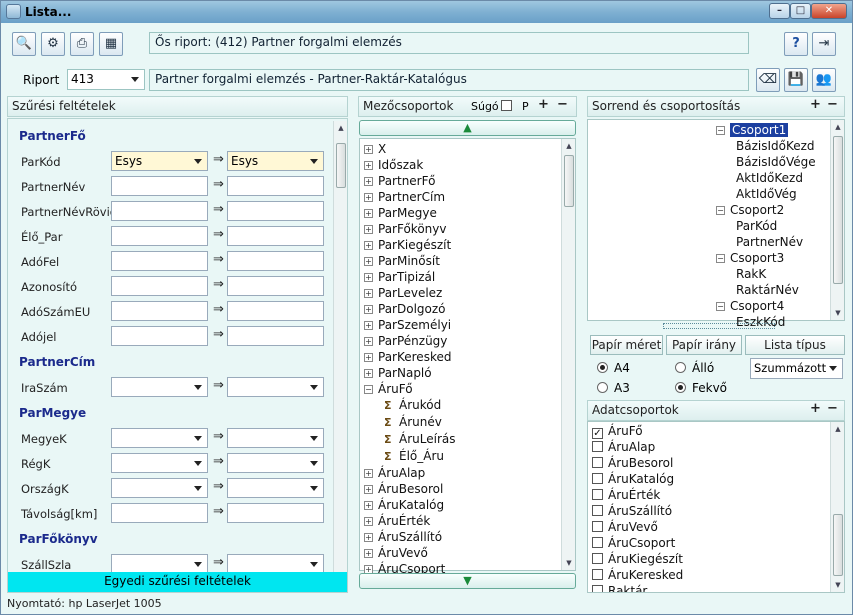 Image resolution: width=853 pixels, height=615 pixels. I want to click on data-group-item: ÁruVevő, so click(637, 527).